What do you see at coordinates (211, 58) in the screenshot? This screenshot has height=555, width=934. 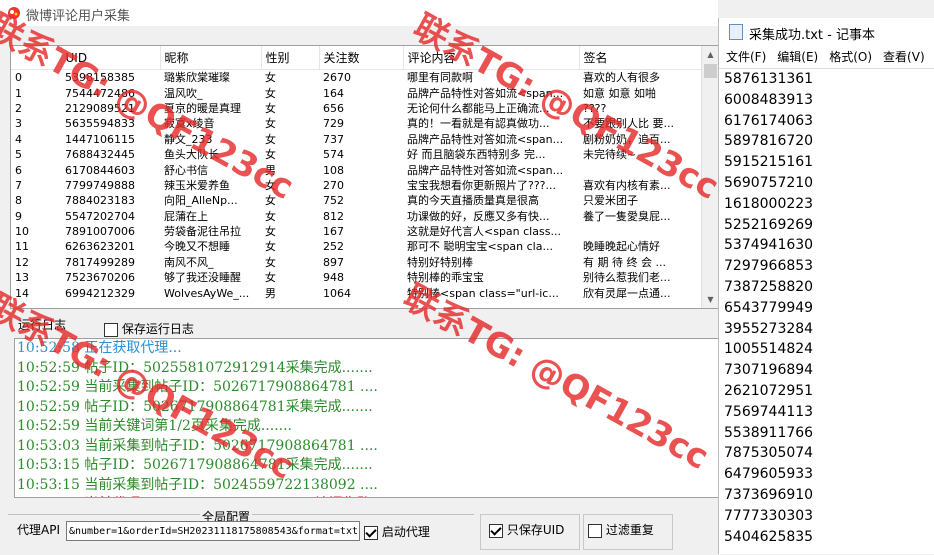 I see `column-header-nickname: 昵称` at bounding box center [211, 58].